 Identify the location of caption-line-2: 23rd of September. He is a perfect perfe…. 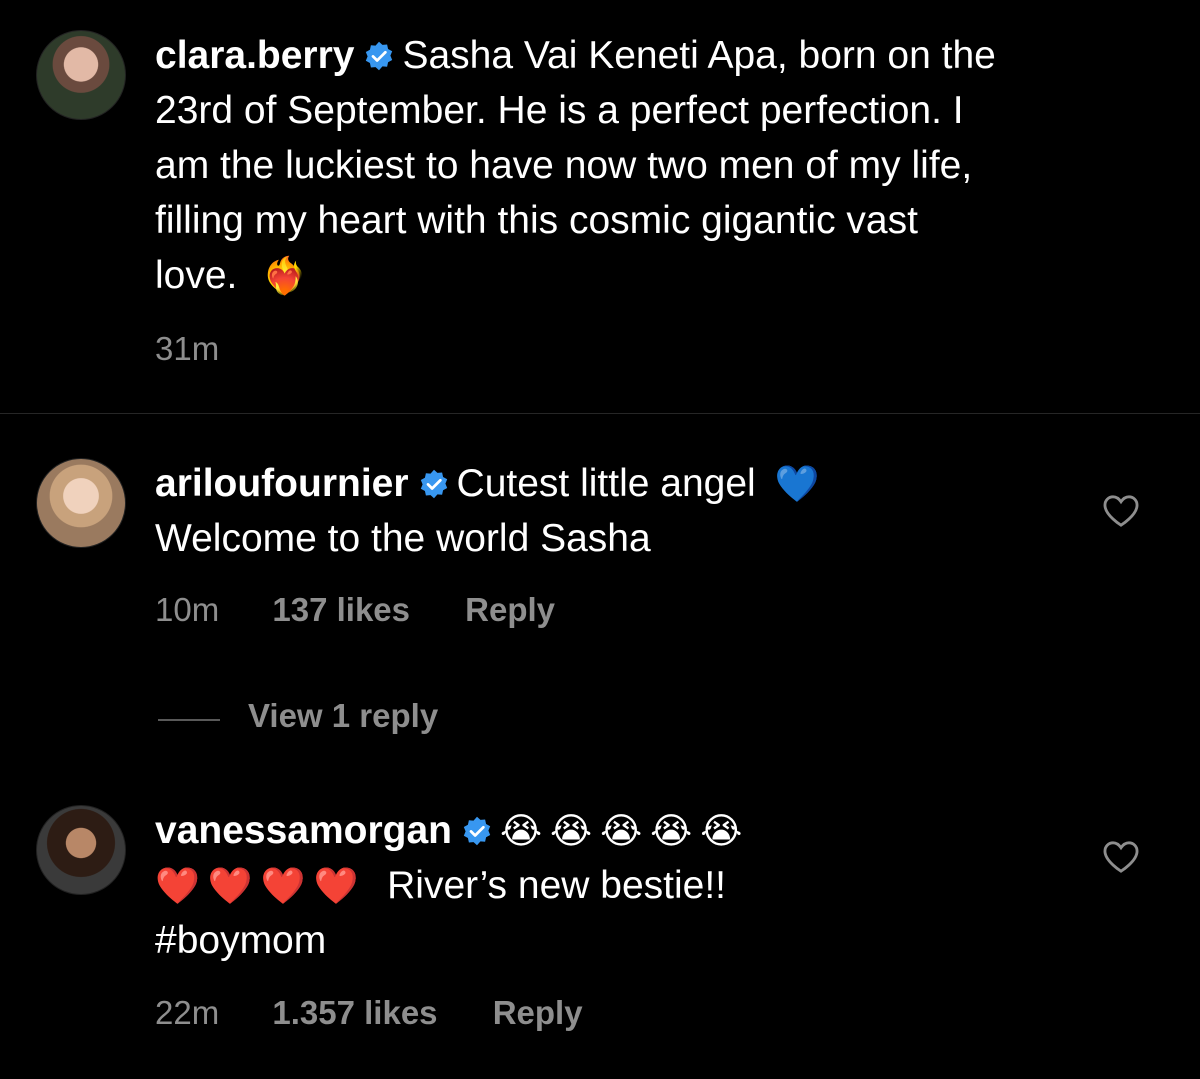
(559, 110).